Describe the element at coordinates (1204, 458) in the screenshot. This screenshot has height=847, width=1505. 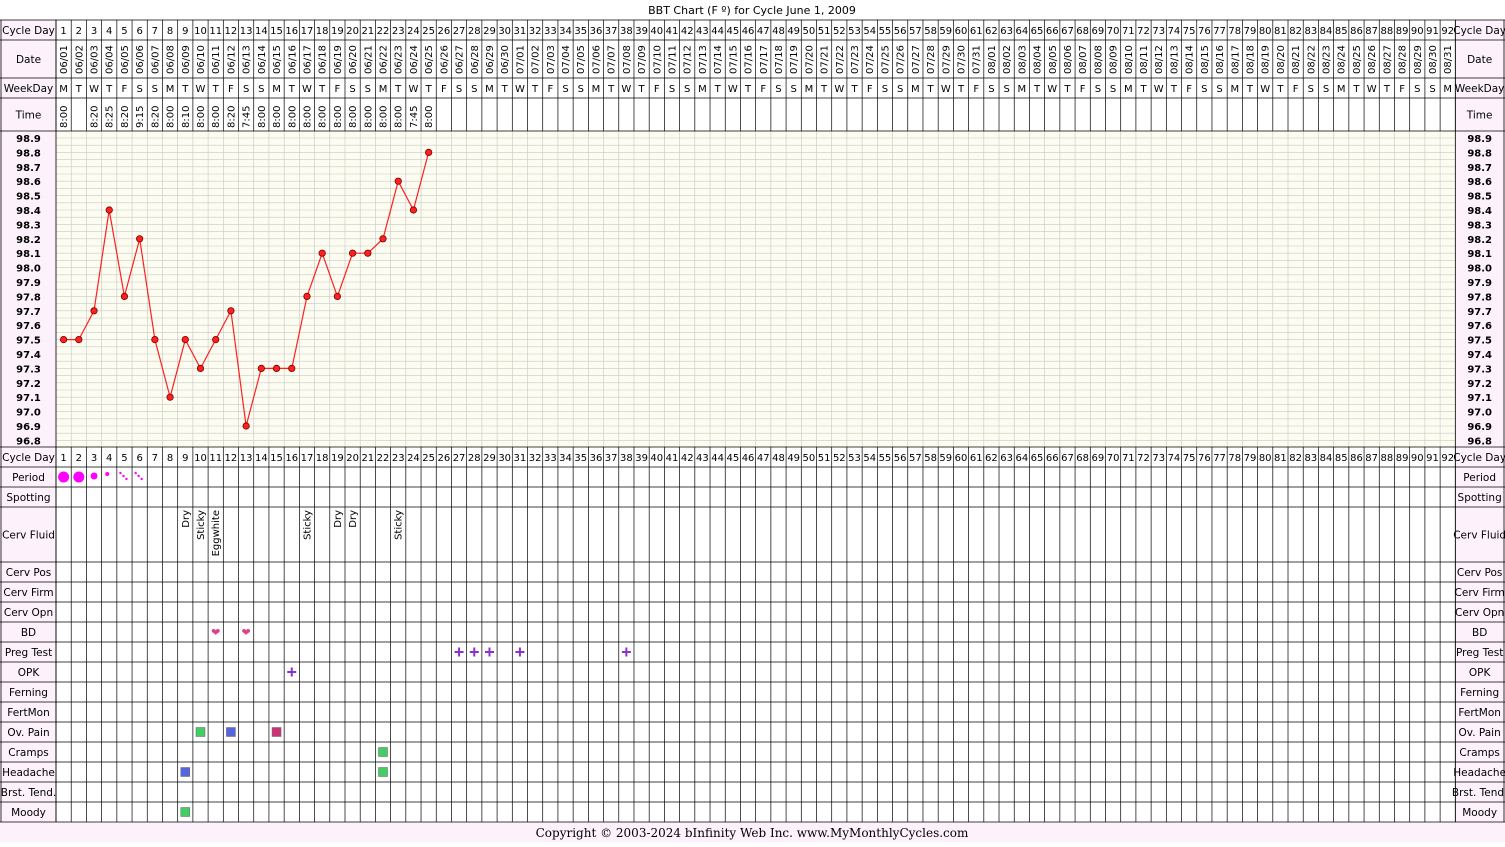
I see `cycle-day-number: 76` at that location.